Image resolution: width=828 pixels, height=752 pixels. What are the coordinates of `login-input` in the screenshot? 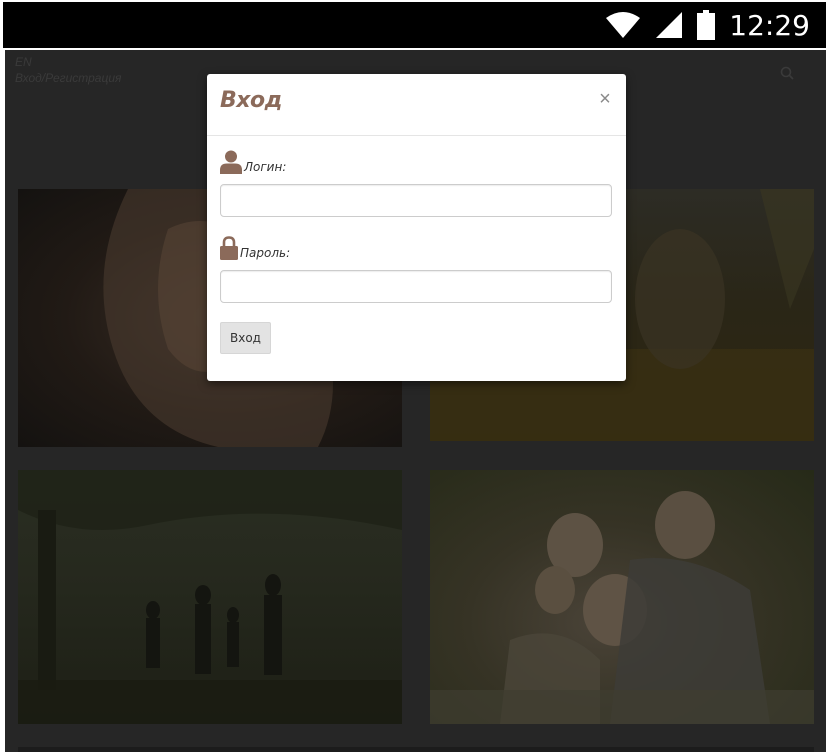 It's located at (416, 200).